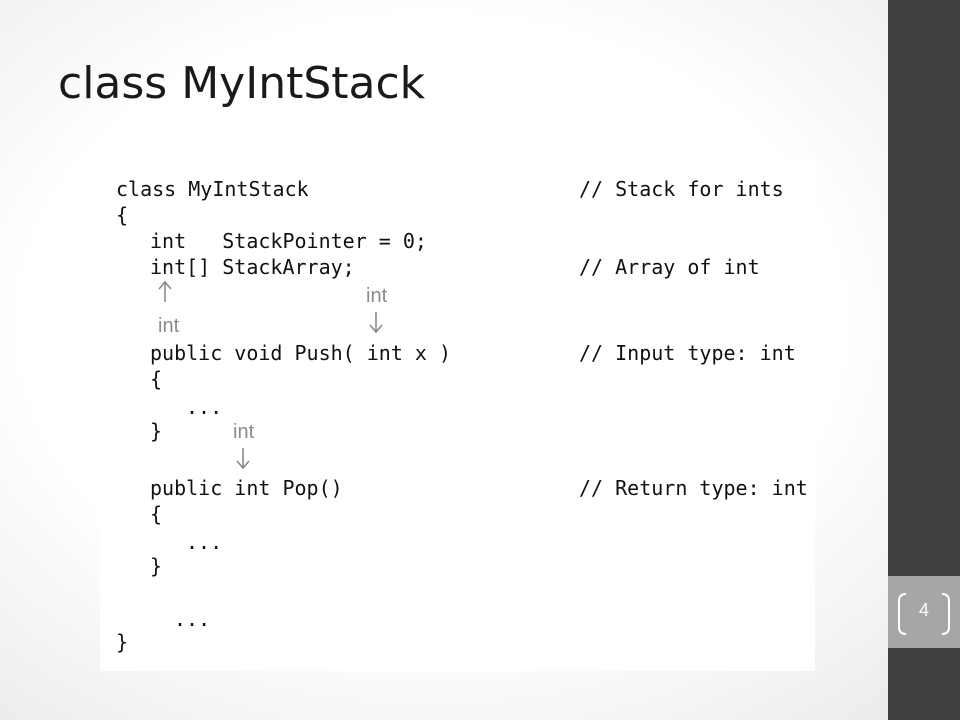  I want to click on annotation-int-element-type: int, so click(169, 326).